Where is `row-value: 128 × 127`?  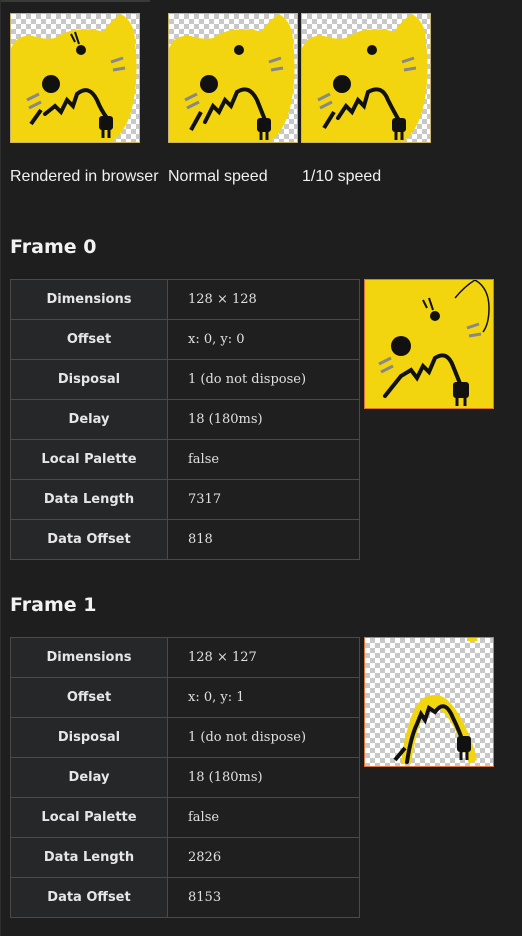 row-value: 128 × 127 is located at coordinates (263, 657).